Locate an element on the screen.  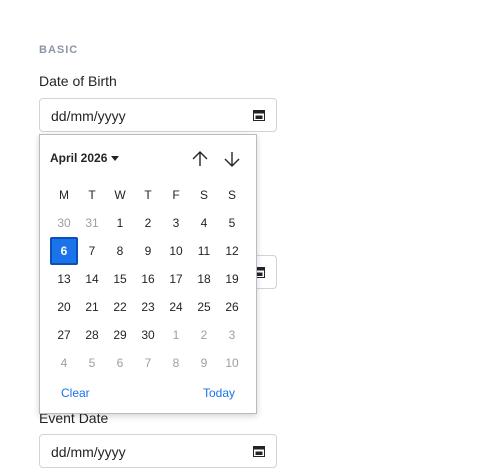
calendar-day: 13 is located at coordinates (64, 279).